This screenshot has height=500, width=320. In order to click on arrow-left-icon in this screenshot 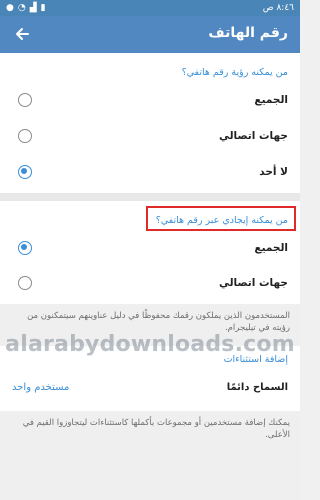, I will do `click(22, 34)`.